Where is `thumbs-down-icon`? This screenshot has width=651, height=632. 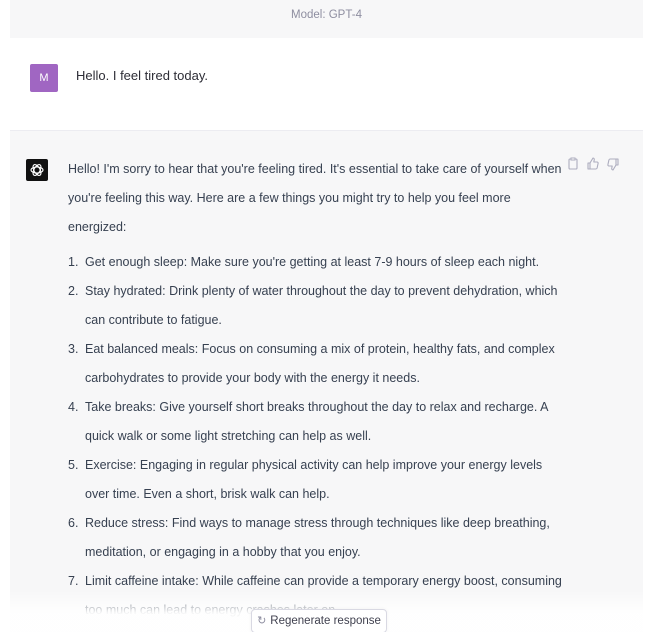
thumbs-down-icon is located at coordinates (613, 164).